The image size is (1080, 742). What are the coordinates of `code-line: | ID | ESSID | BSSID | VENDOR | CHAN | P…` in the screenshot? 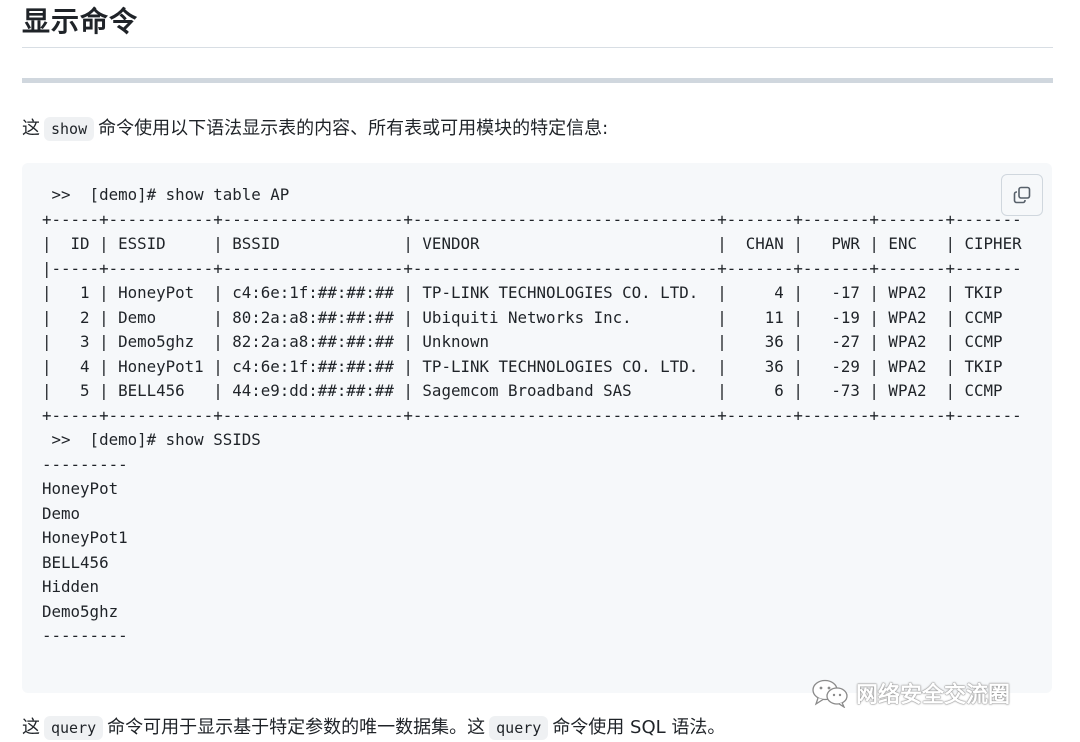 It's located at (532, 243).